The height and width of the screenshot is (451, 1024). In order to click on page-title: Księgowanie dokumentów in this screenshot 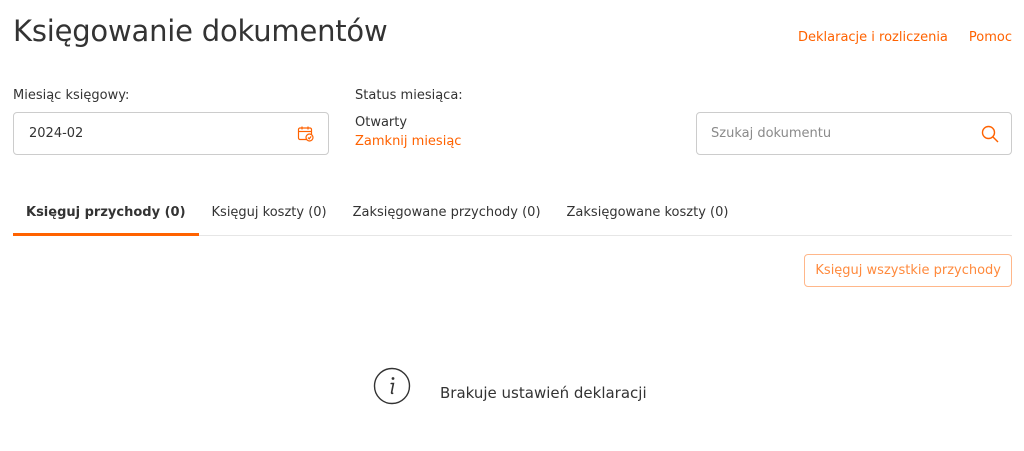, I will do `click(200, 31)`.